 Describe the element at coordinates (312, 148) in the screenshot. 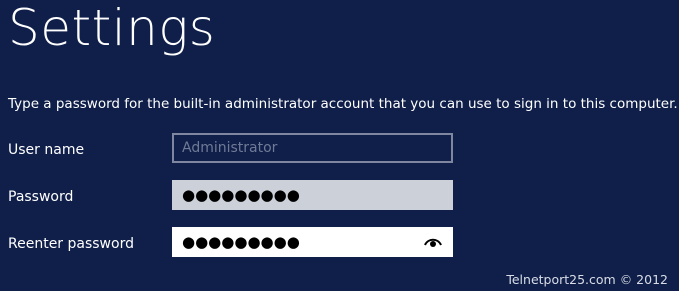

I see `username-field: Administrator` at that location.